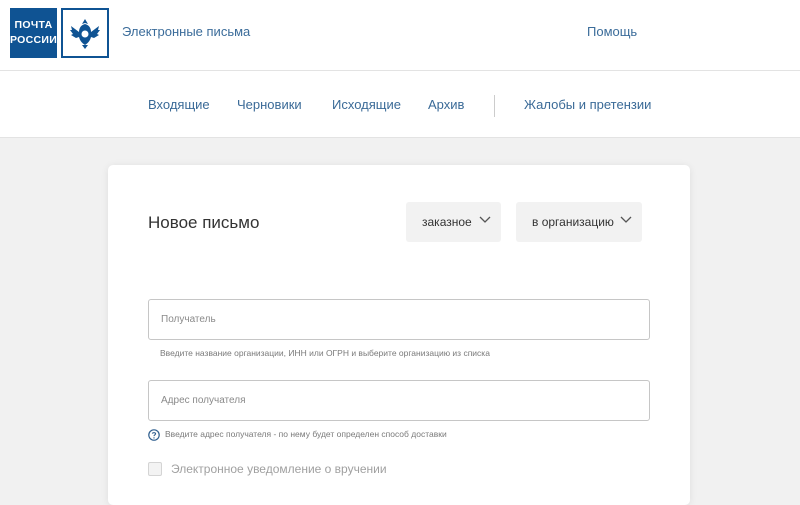 This screenshot has width=800, height=505. What do you see at coordinates (399, 319) in the screenshot?
I see `recipient-input` at bounding box center [399, 319].